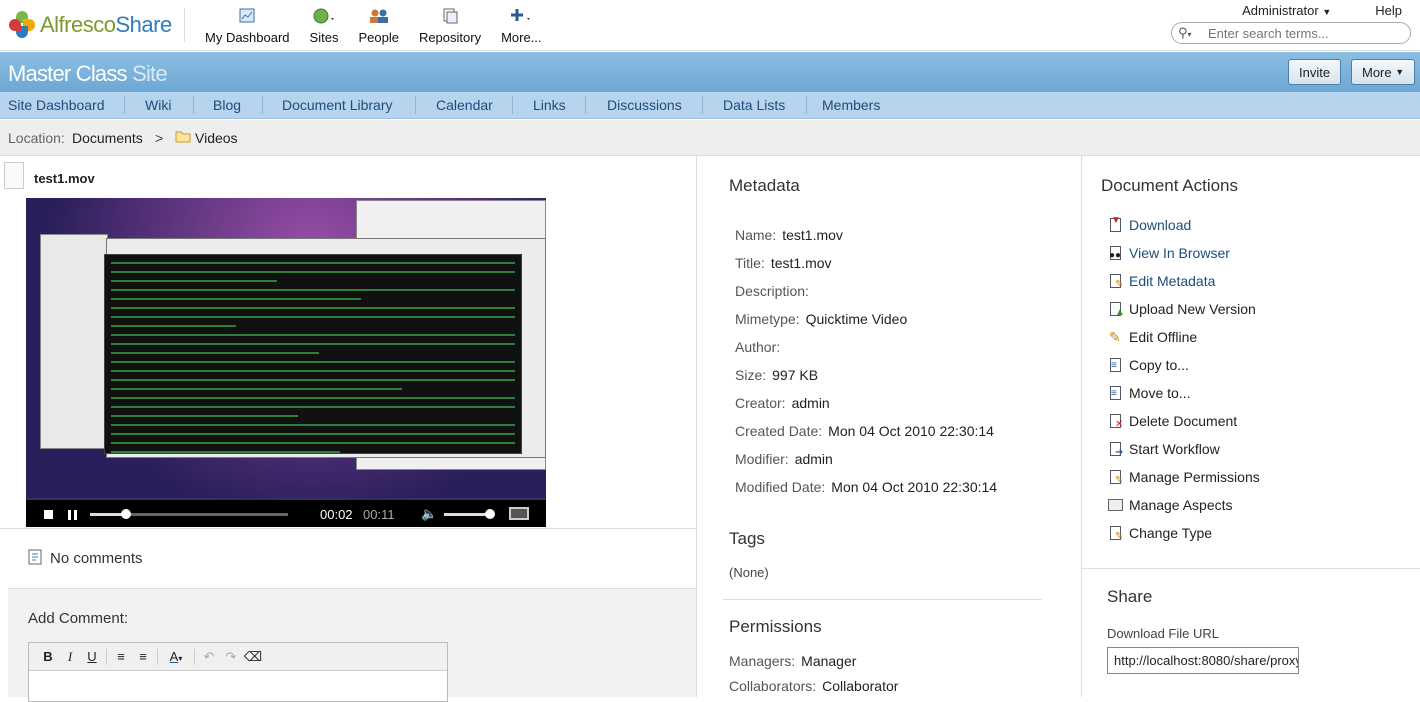  What do you see at coordinates (512, 105) in the screenshot?
I see `nav-divider` at bounding box center [512, 105].